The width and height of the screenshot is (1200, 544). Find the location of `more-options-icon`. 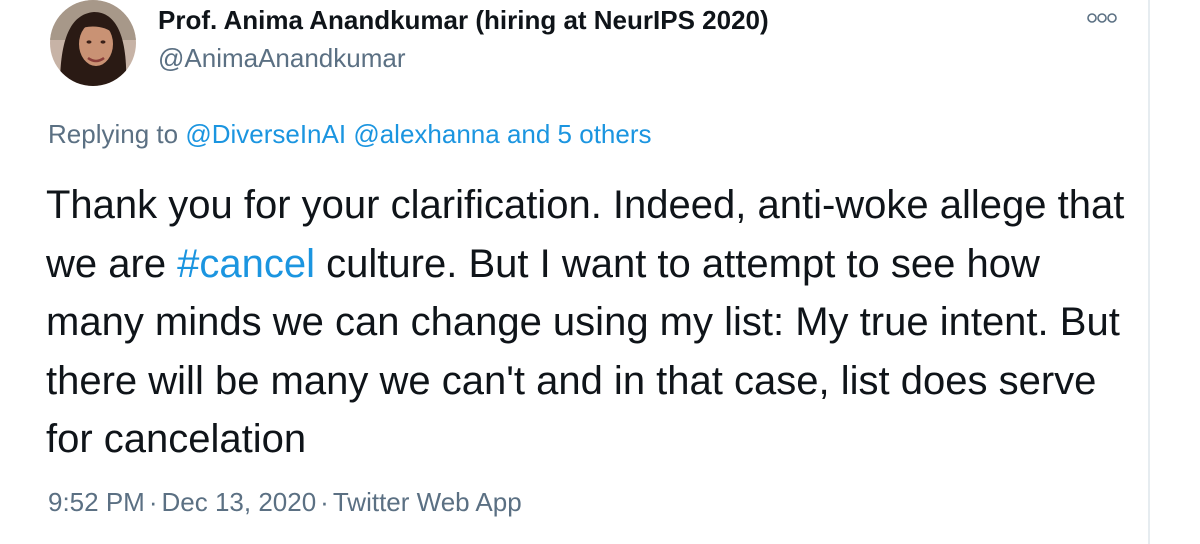

more-options-icon is located at coordinates (1102, 18).